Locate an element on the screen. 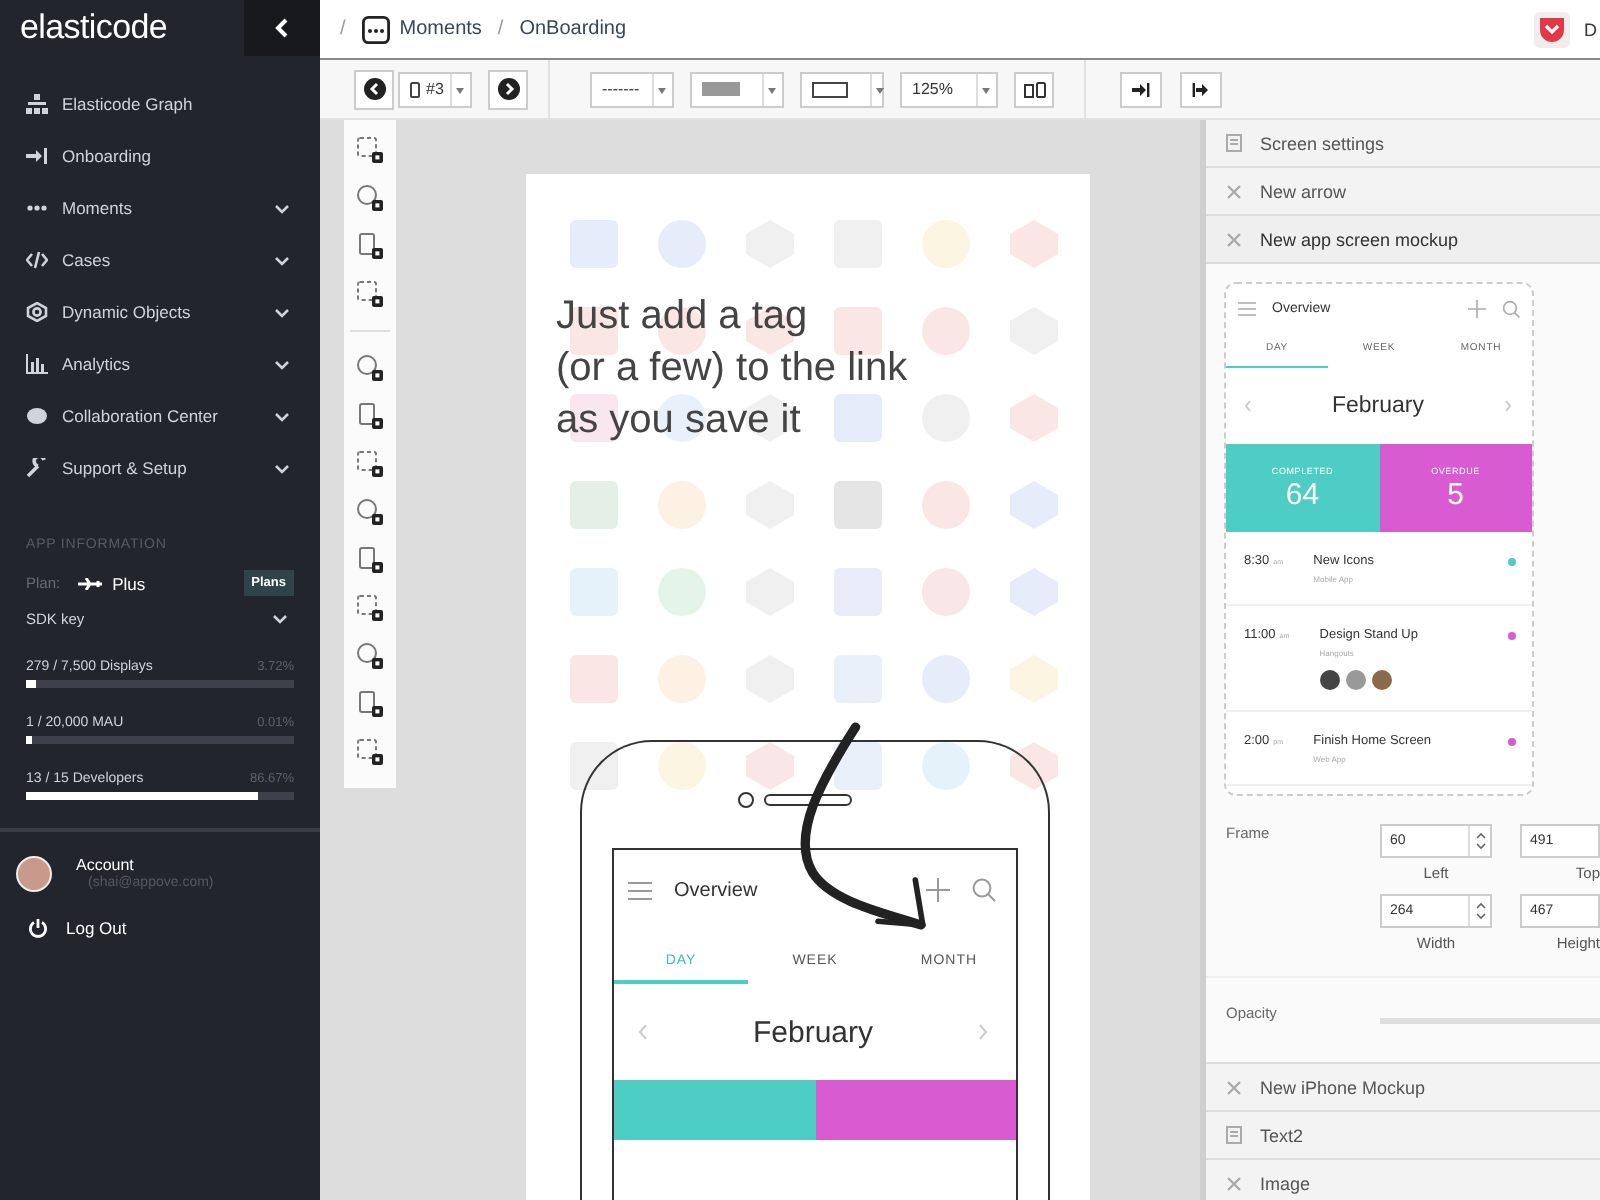  dots-icon is located at coordinates (375, 29).